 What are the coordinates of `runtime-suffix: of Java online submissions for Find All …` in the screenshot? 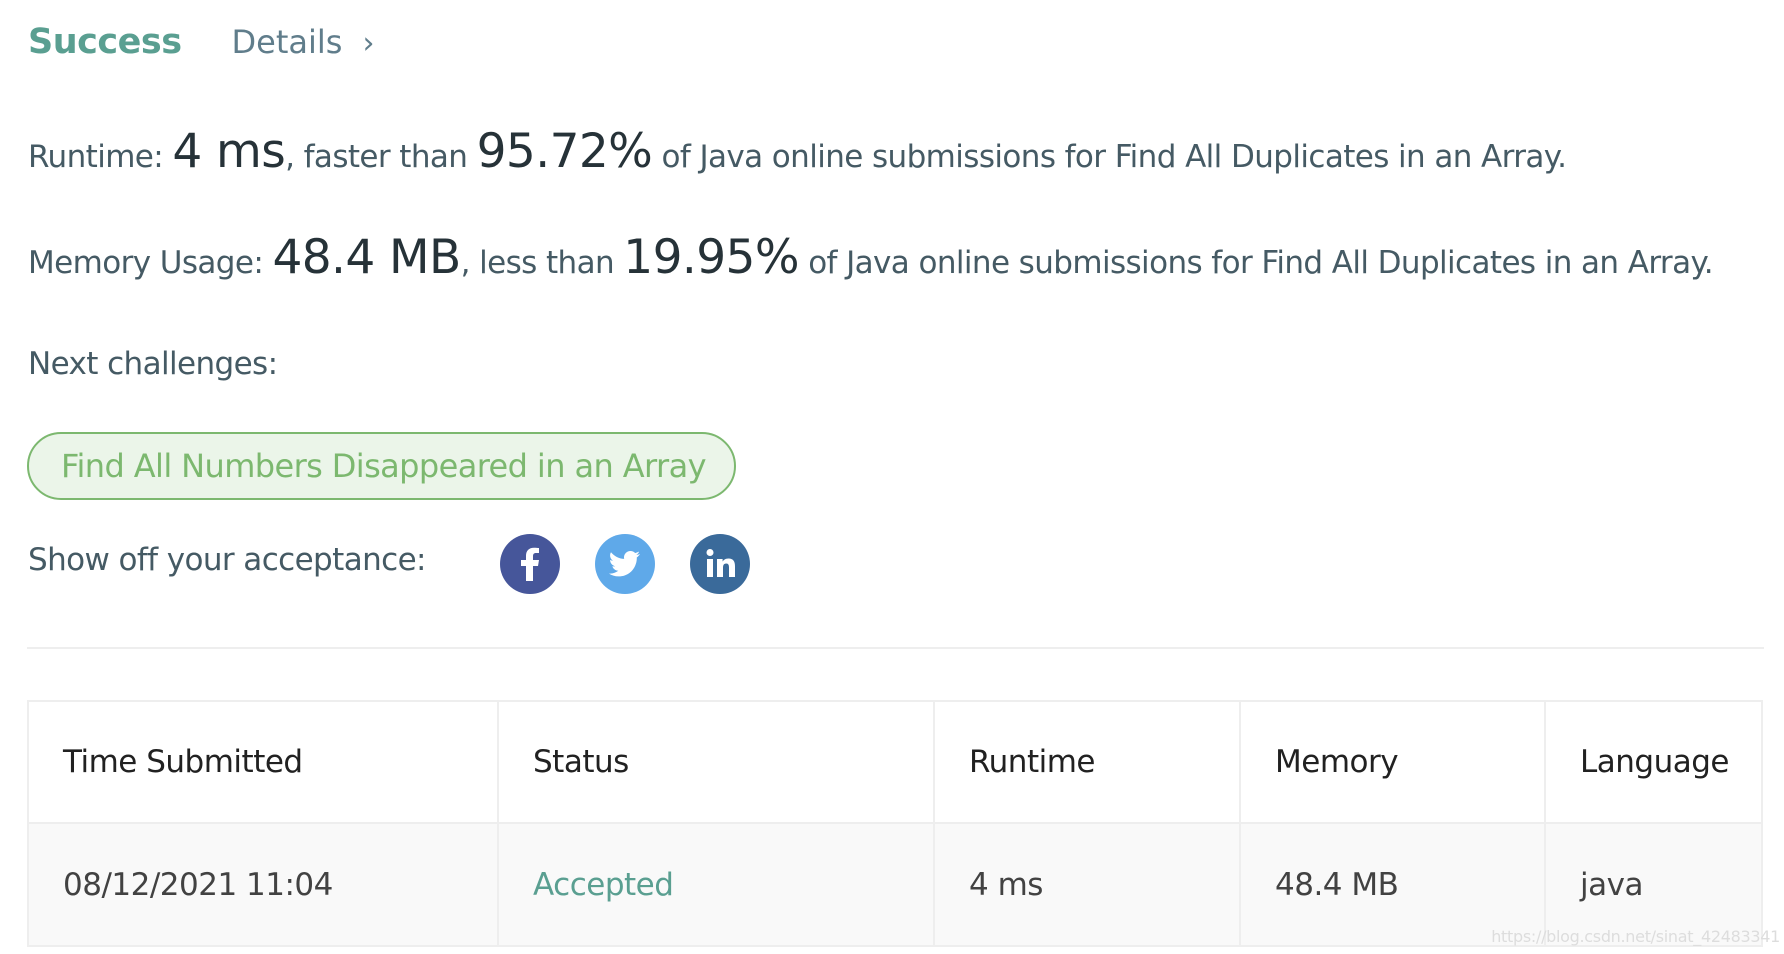 It's located at (1114, 157).